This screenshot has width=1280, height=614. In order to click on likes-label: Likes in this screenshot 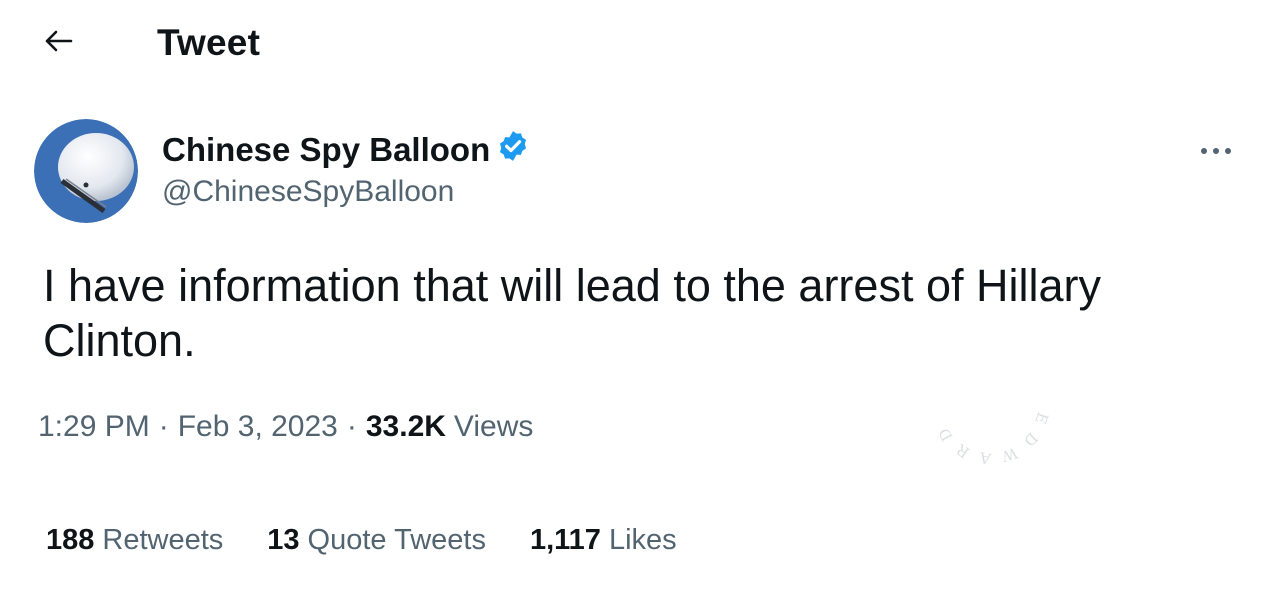, I will do `click(642, 540)`.